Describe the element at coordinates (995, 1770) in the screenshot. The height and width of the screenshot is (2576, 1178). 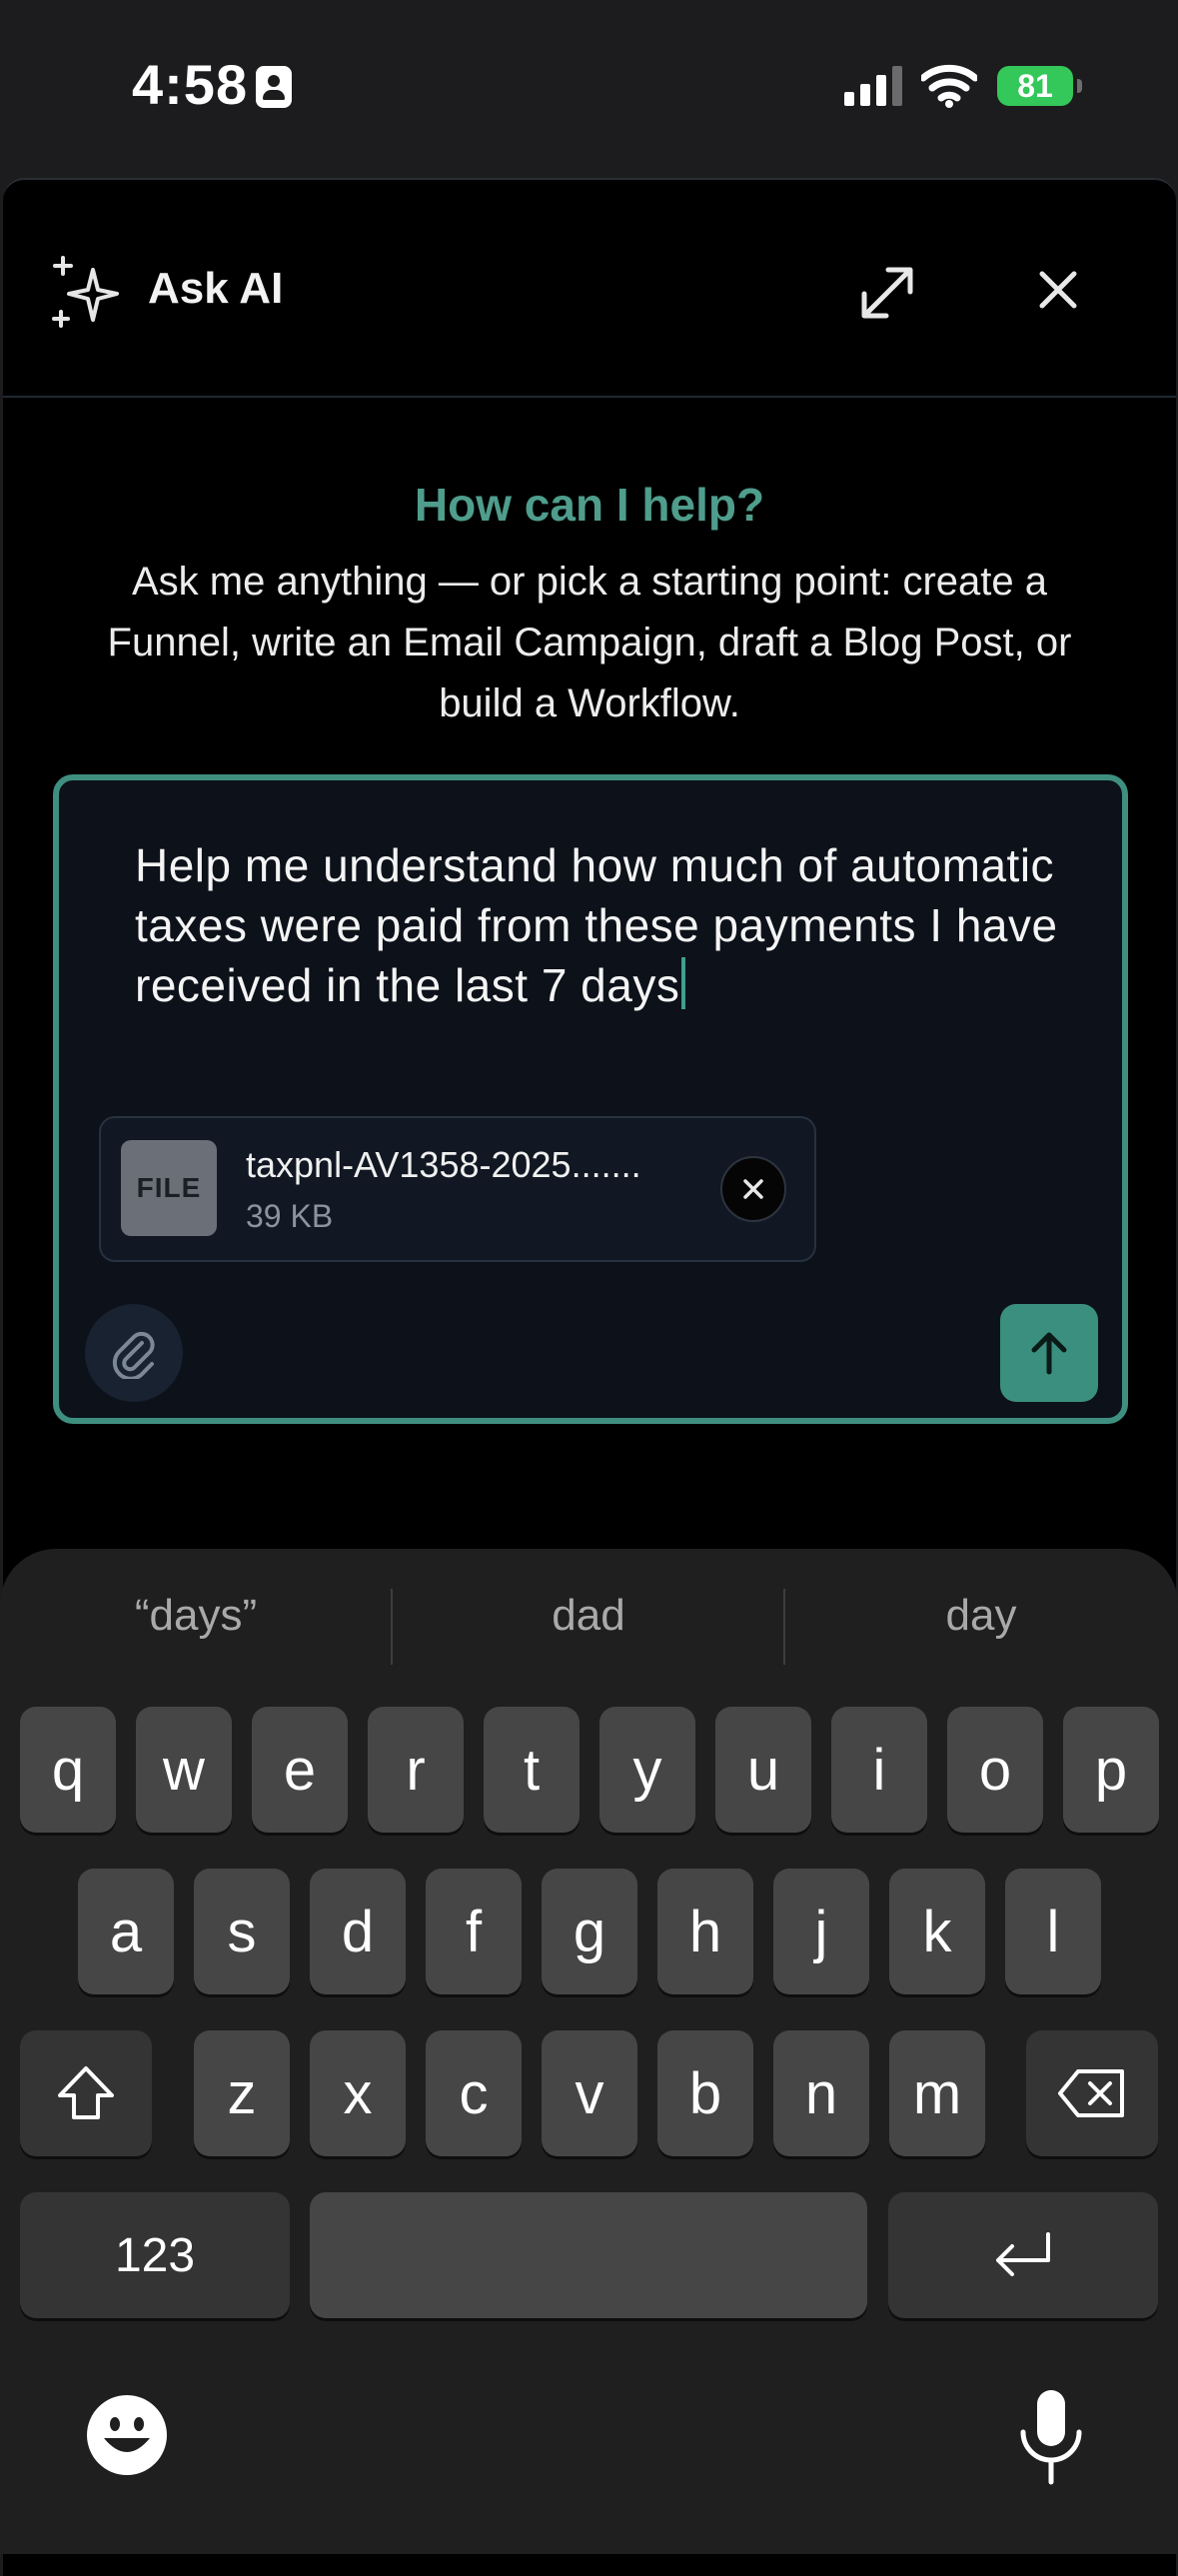
I see `key-o: o` at that location.